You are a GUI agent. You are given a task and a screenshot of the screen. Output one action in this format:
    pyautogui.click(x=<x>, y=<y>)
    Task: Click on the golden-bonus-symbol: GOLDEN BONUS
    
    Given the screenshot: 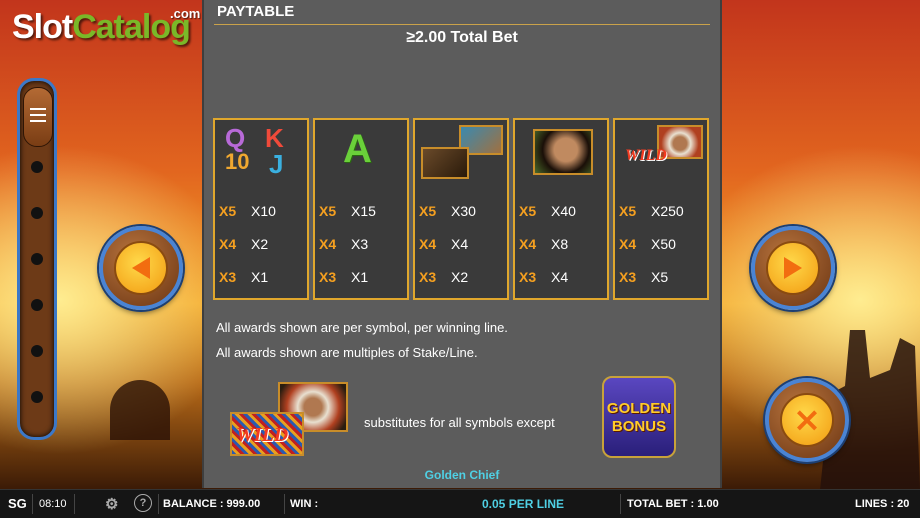 What is the action you would take?
    pyautogui.click(x=639, y=417)
    